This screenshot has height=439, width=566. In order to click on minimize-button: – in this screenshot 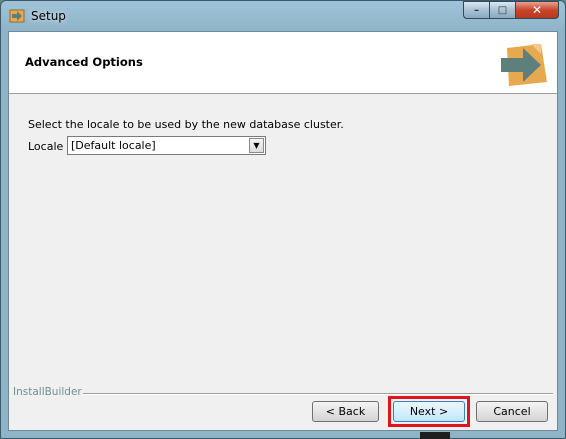, I will do `click(476, 10)`.